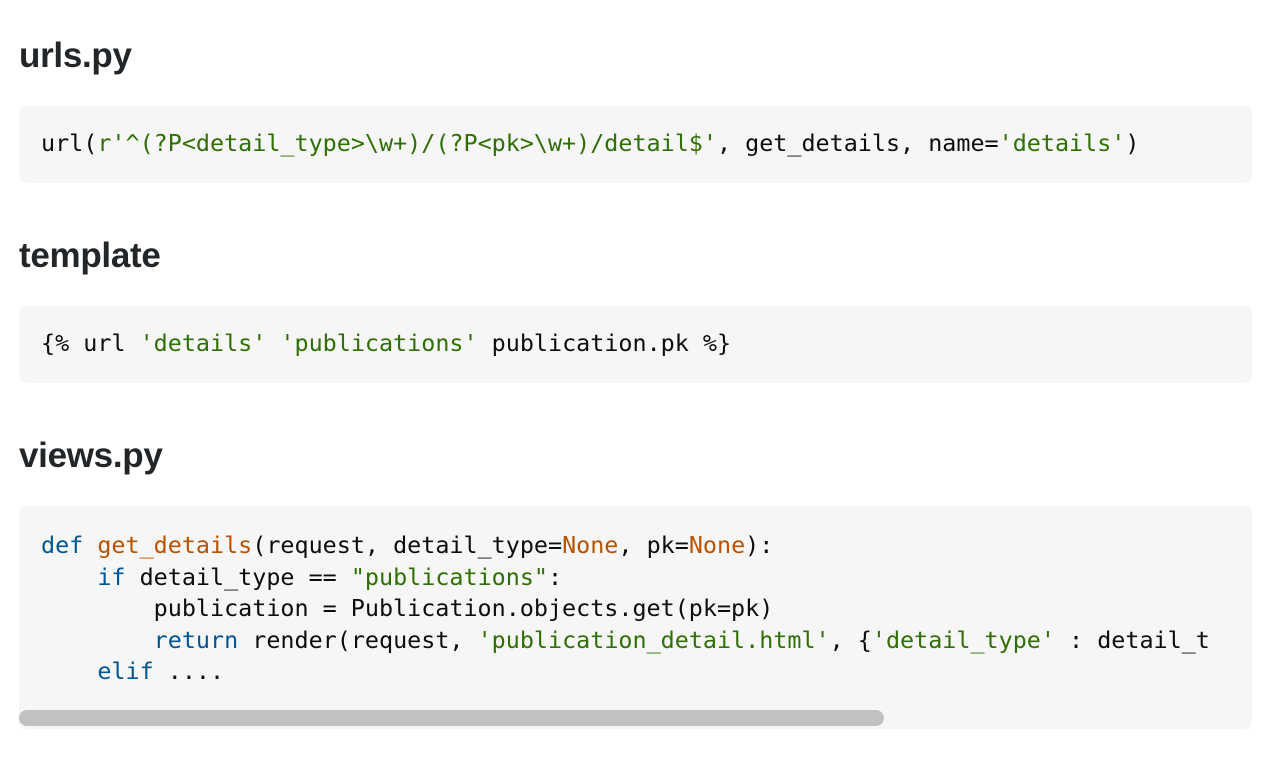 Image resolution: width=1280 pixels, height=764 pixels. Describe the element at coordinates (62, 545) in the screenshot. I see `code-token-kw: def` at that location.